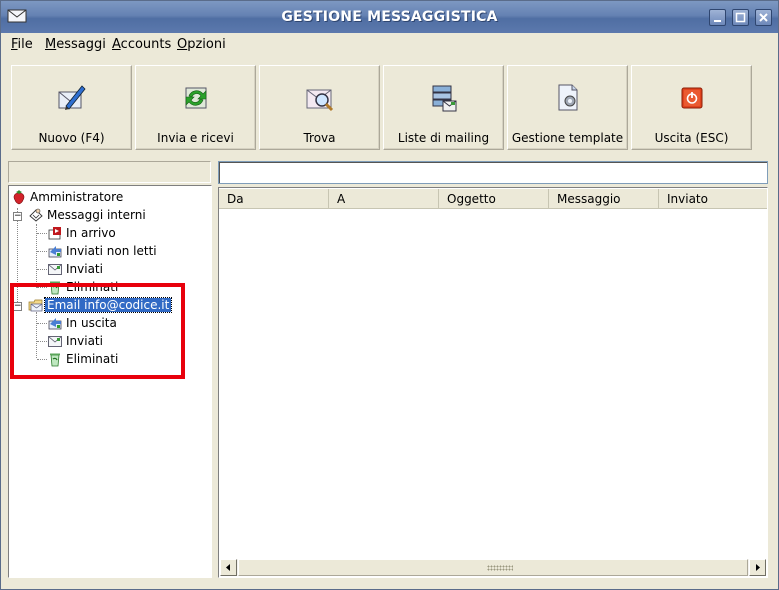  Describe the element at coordinates (19, 197) in the screenshot. I see `strawberry-icon` at that location.